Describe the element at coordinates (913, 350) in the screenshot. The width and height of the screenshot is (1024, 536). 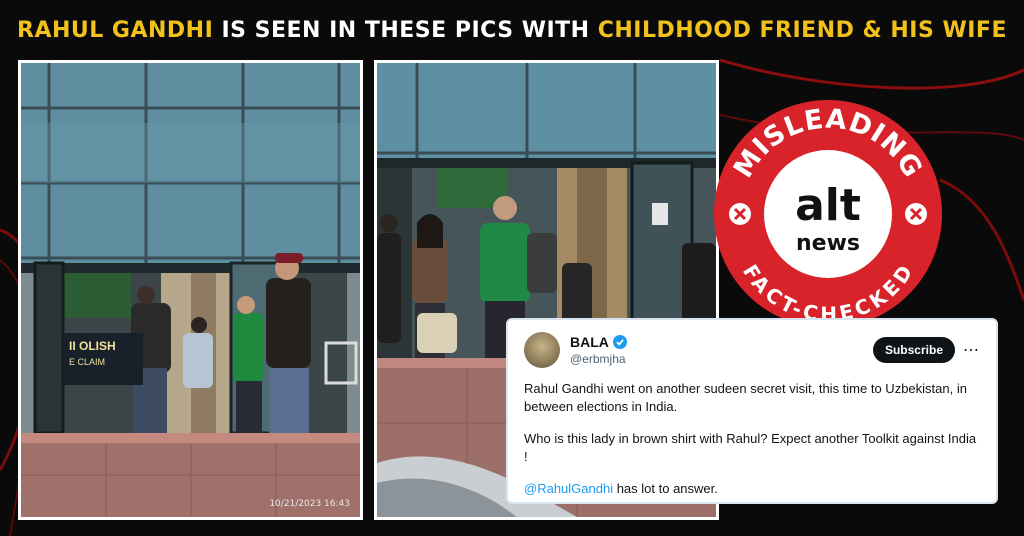
I see `subscribe-button: Subscribe` at that location.